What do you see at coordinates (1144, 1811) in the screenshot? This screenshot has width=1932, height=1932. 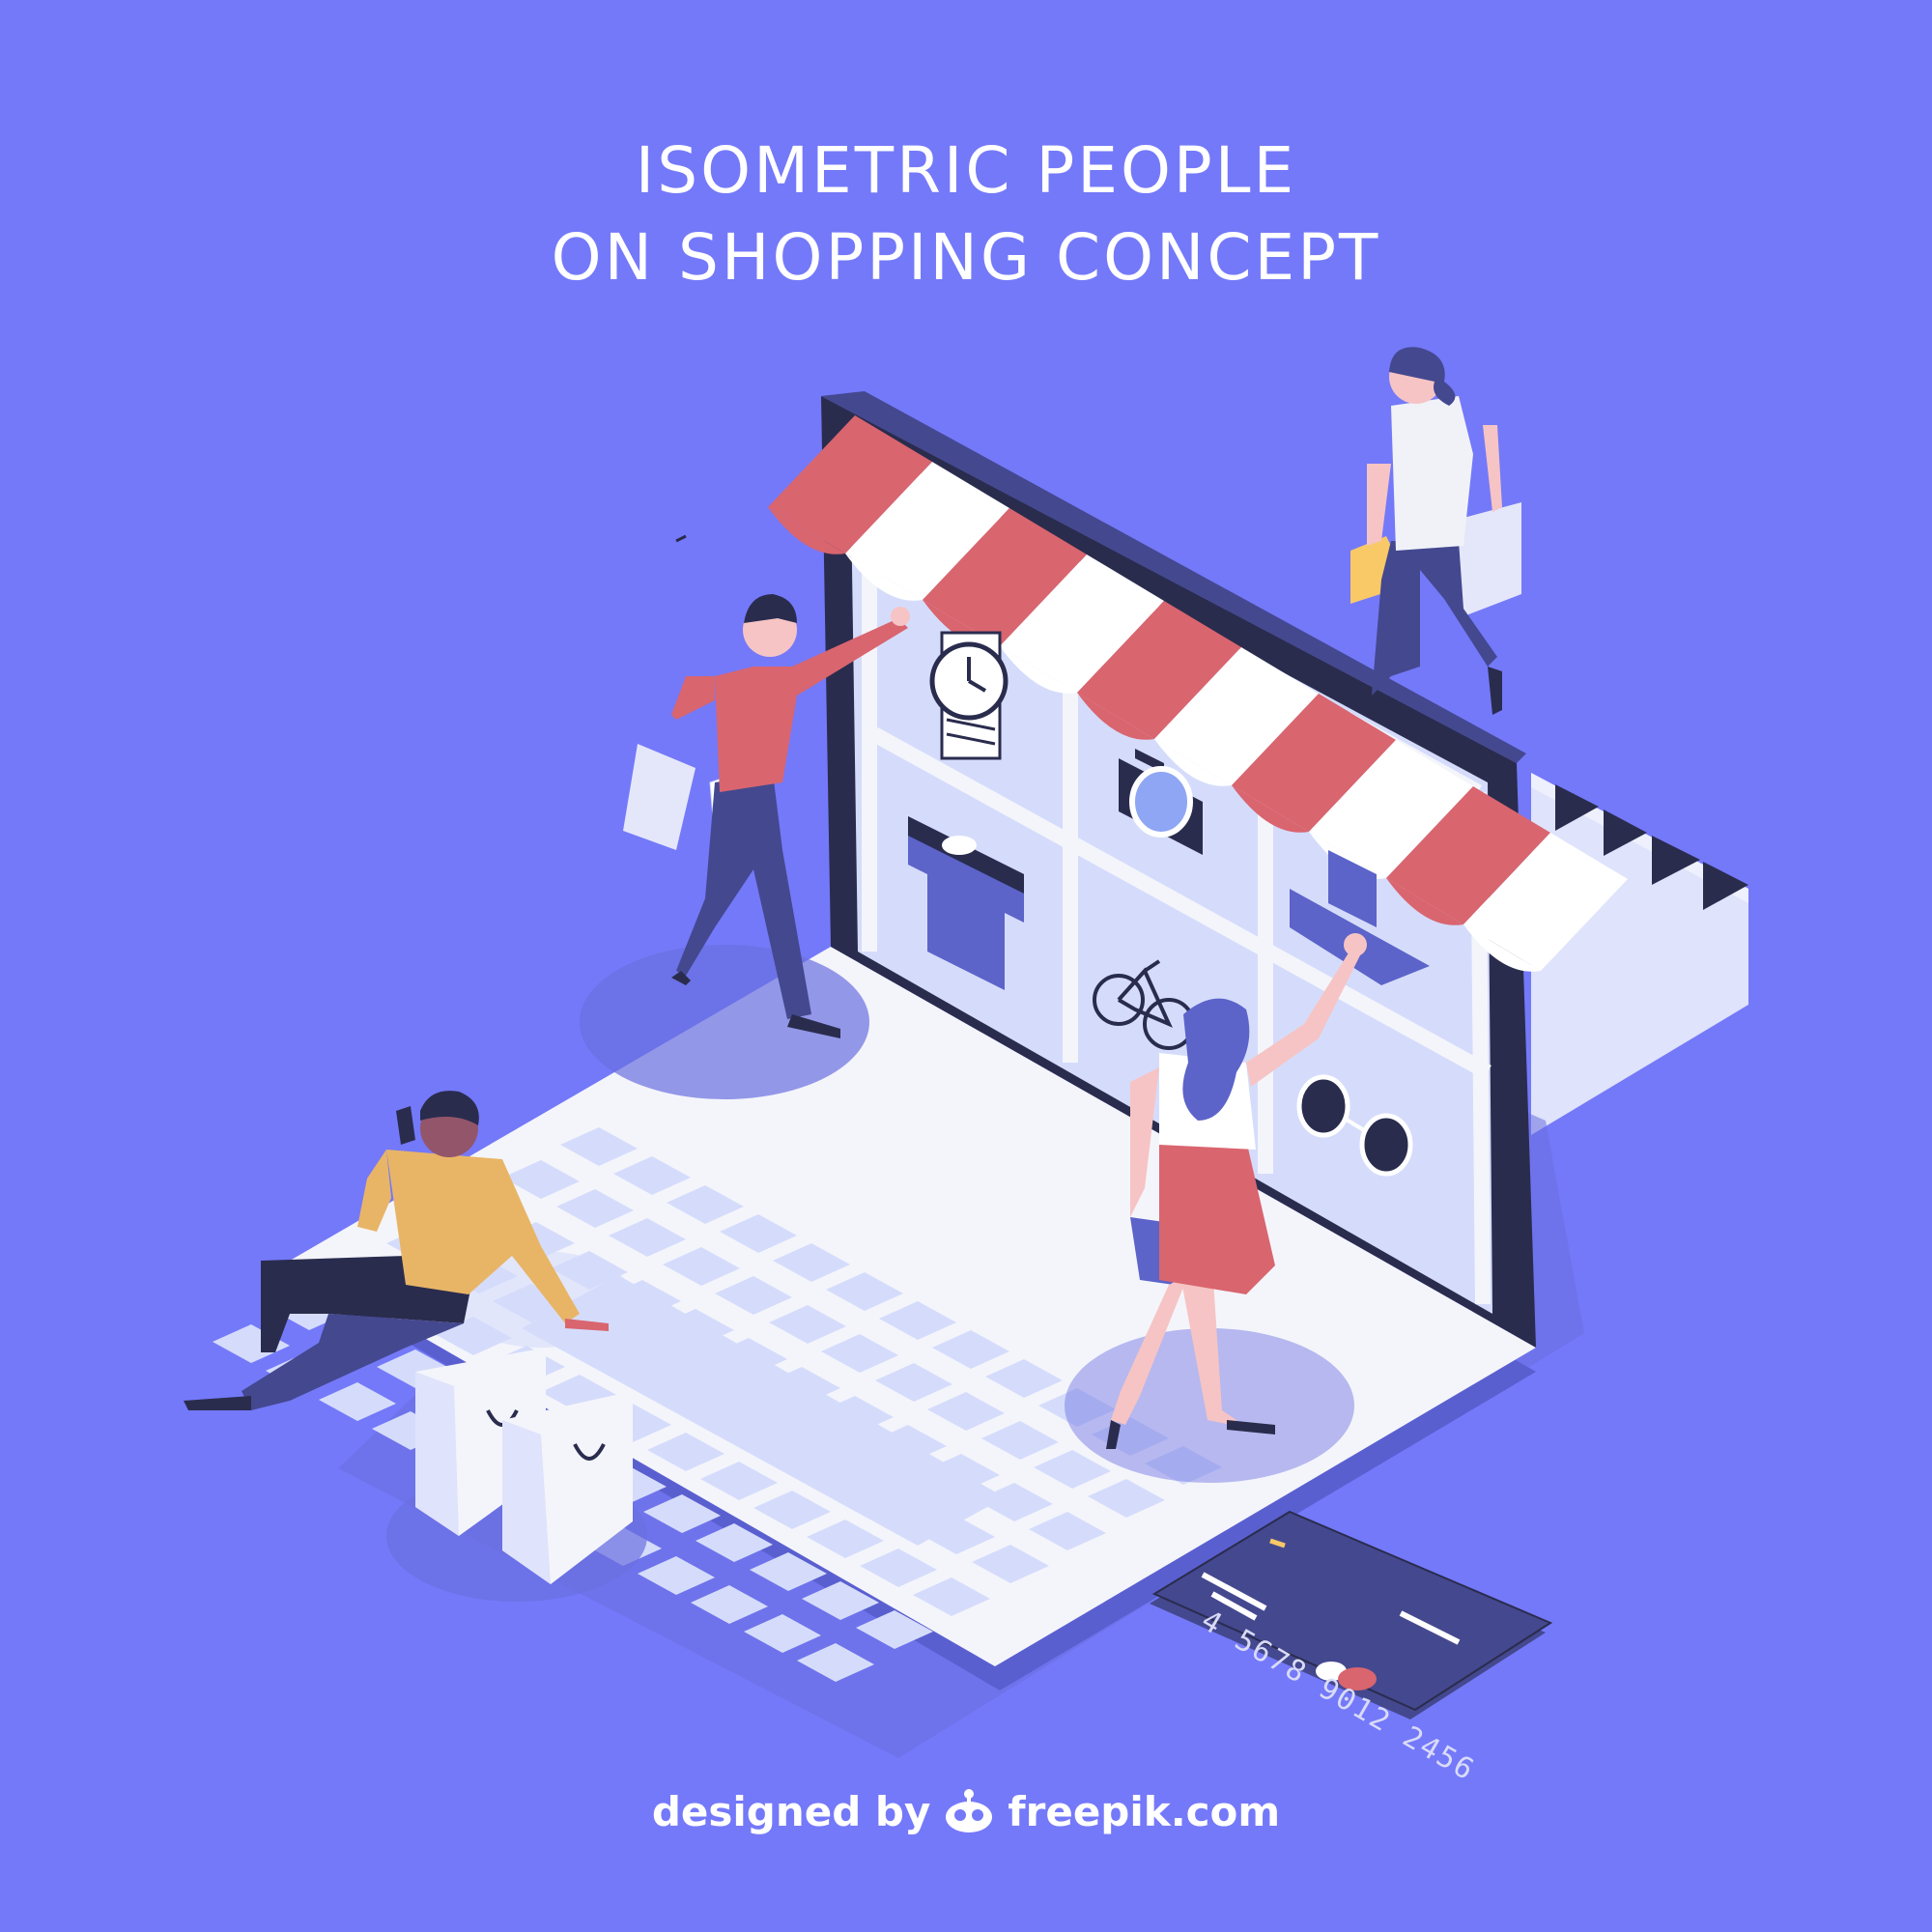 I see `footer-brand: freepik.com` at bounding box center [1144, 1811].